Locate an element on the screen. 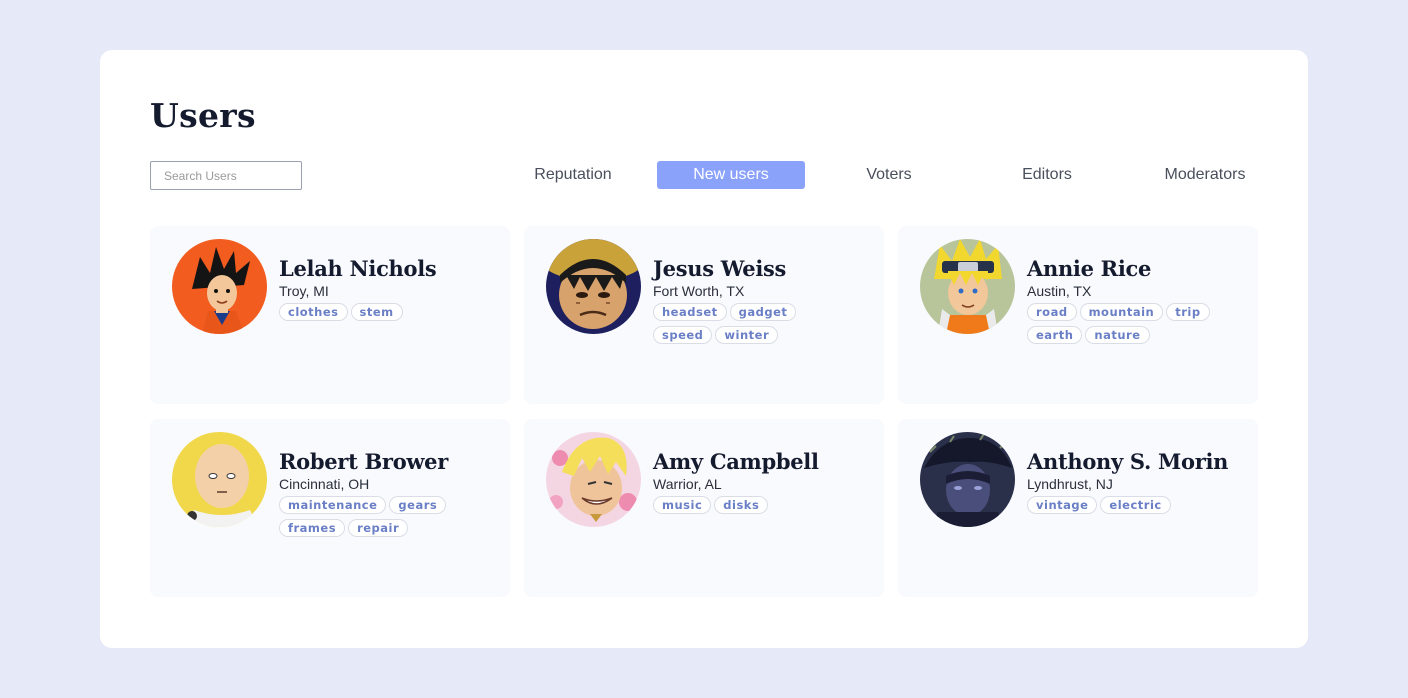 This screenshot has height=698, width=1408. tag: stem is located at coordinates (376, 312).